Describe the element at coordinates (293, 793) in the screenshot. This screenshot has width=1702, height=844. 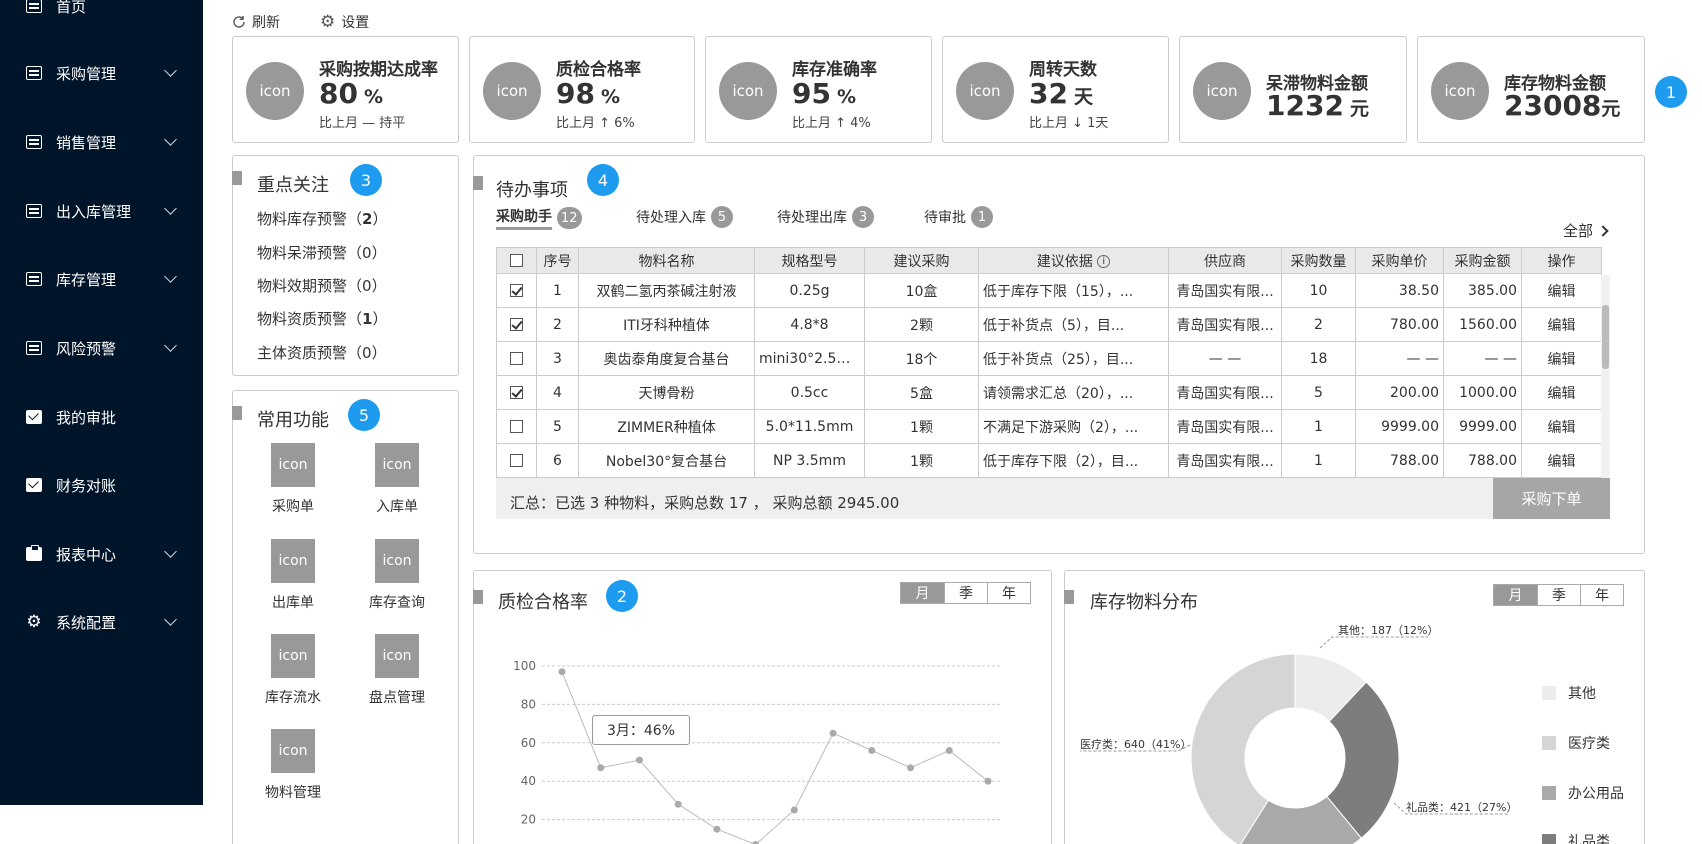
I see `func-label: 物料管理` at that location.